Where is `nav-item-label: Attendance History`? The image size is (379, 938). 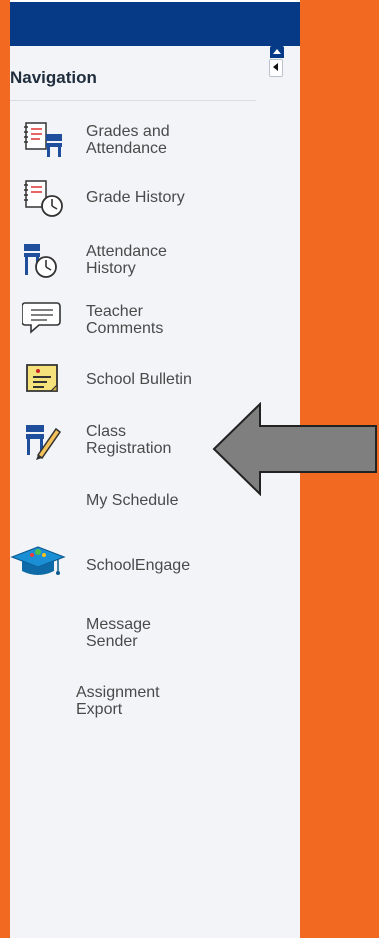 nav-item-label: Attendance History is located at coordinates (126, 260).